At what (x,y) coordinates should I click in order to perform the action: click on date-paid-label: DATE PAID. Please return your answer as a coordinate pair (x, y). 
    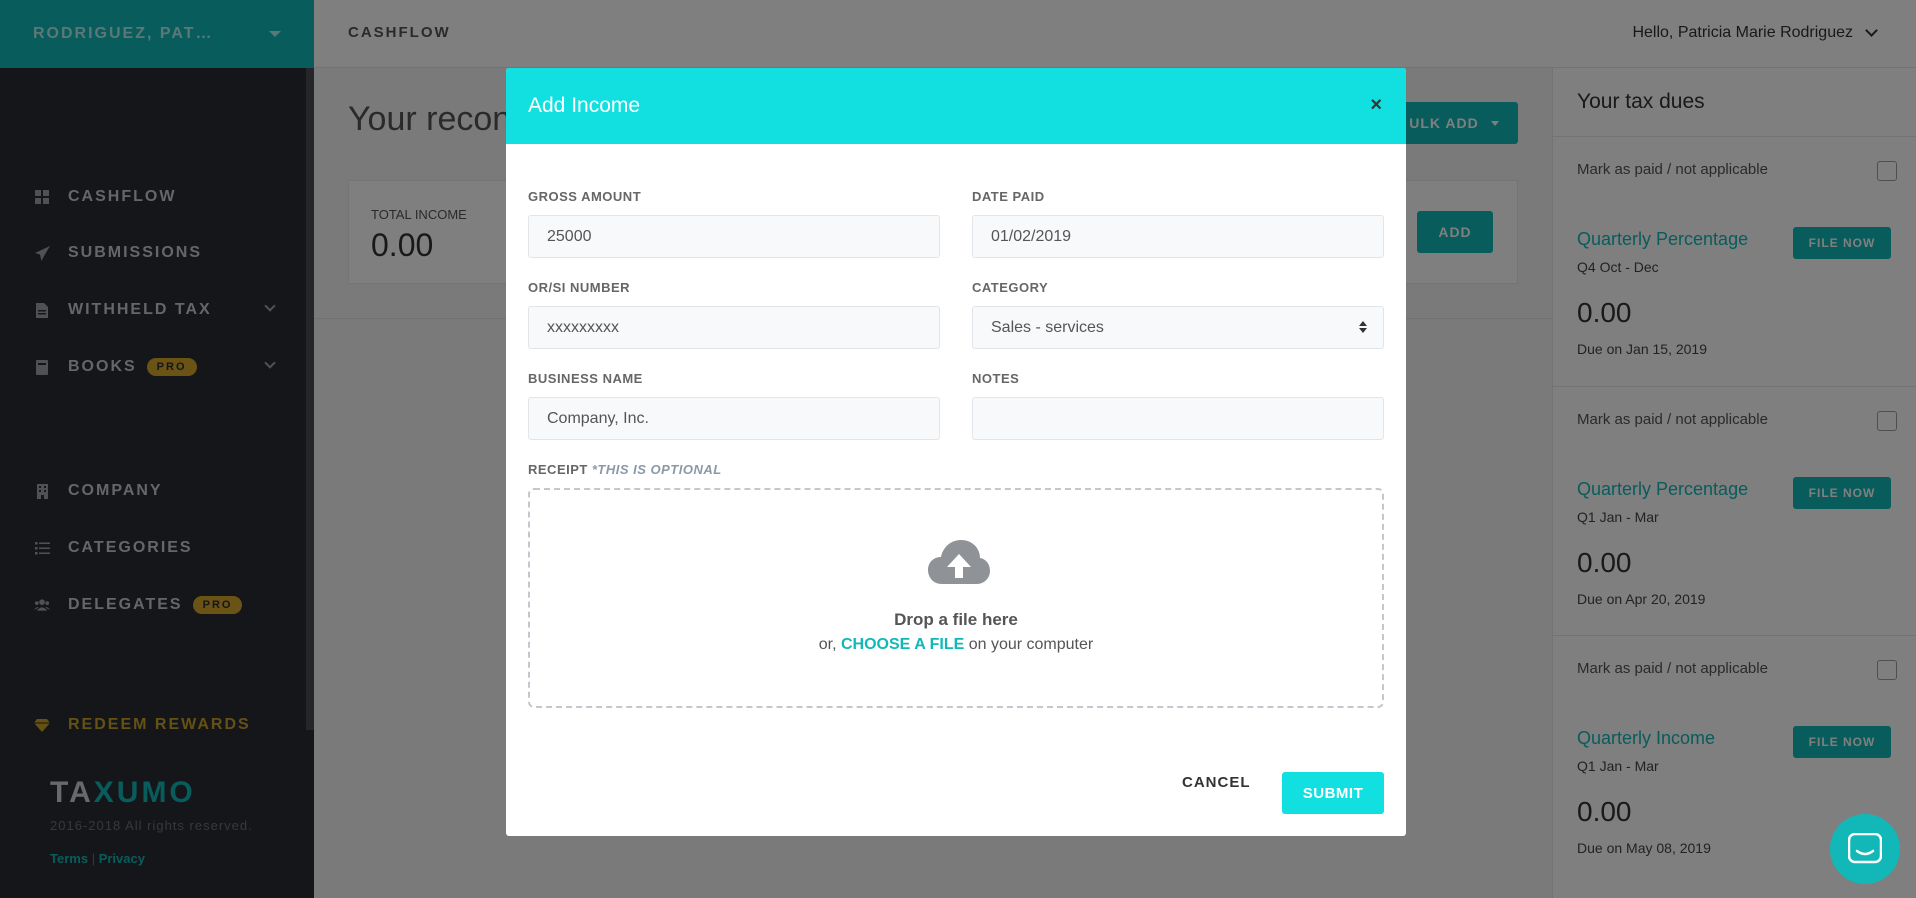
    Looking at the image, I should click on (1008, 196).